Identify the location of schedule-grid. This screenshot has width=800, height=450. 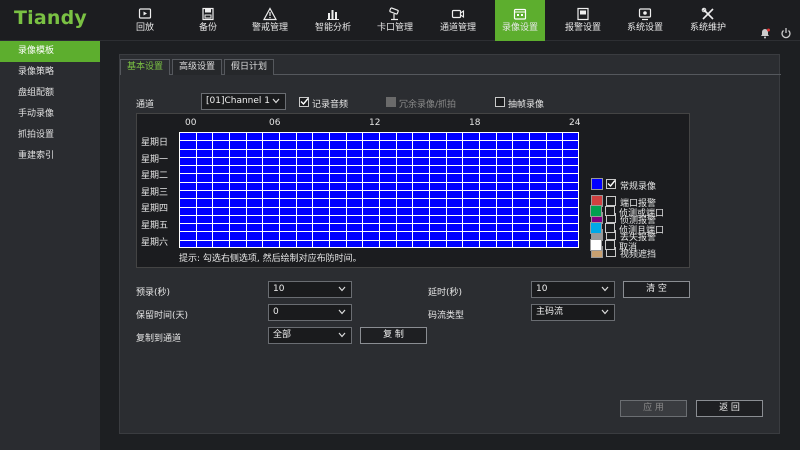
(379, 190).